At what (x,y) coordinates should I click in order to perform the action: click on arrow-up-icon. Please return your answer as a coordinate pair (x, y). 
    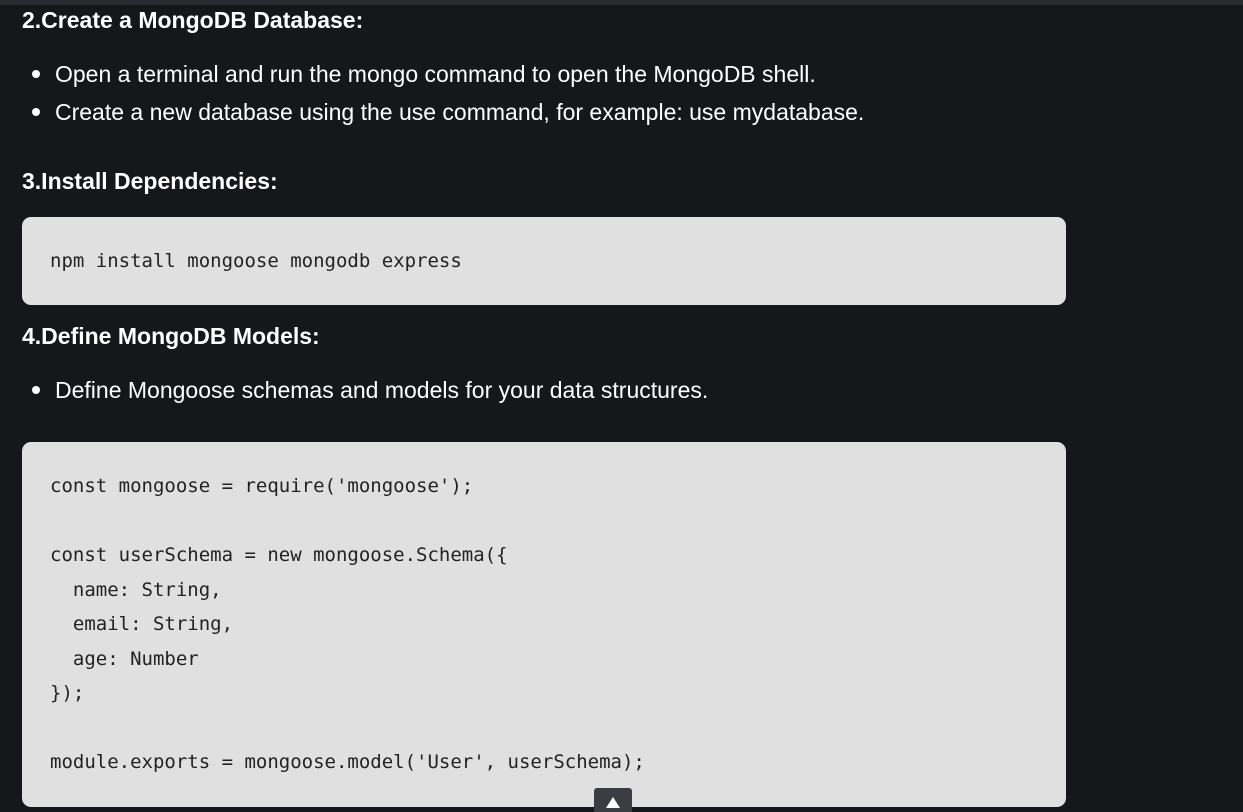
    Looking at the image, I should click on (613, 802).